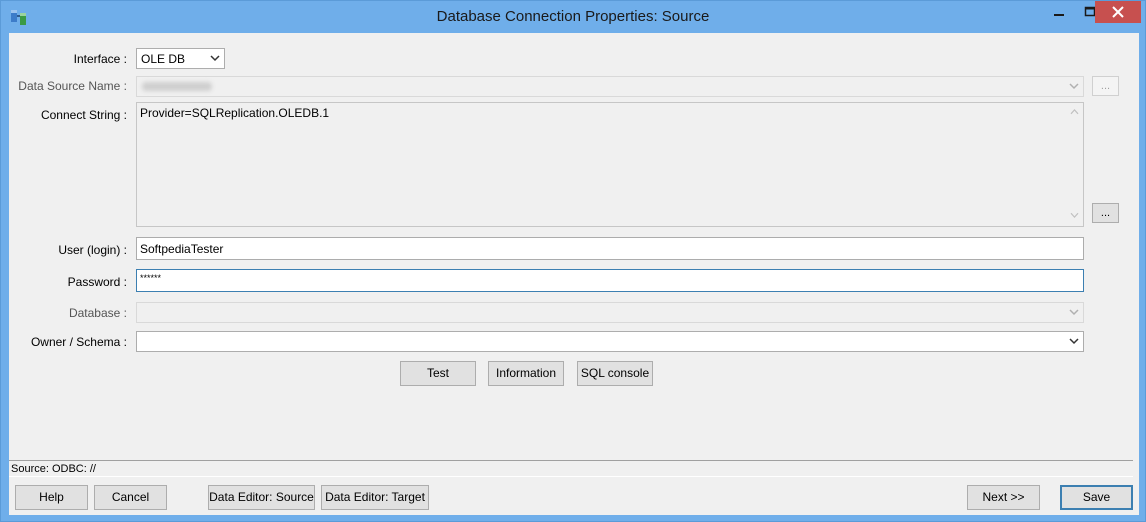 This screenshot has width=1146, height=522. Describe the element at coordinates (97, 313) in the screenshot. I see `database-label: Database :` at that location.